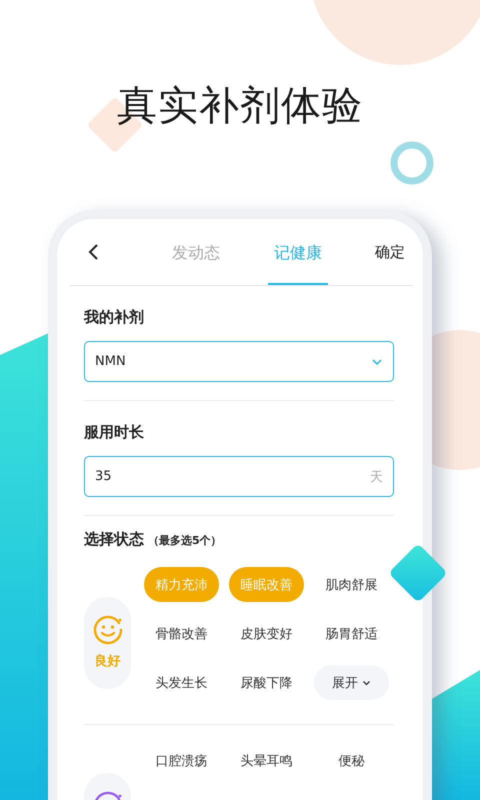  What do you see at coordinates (266, 633) in the screenshot?
I see `status-chip: 皮肤变好` at bounding box center [266, 633].